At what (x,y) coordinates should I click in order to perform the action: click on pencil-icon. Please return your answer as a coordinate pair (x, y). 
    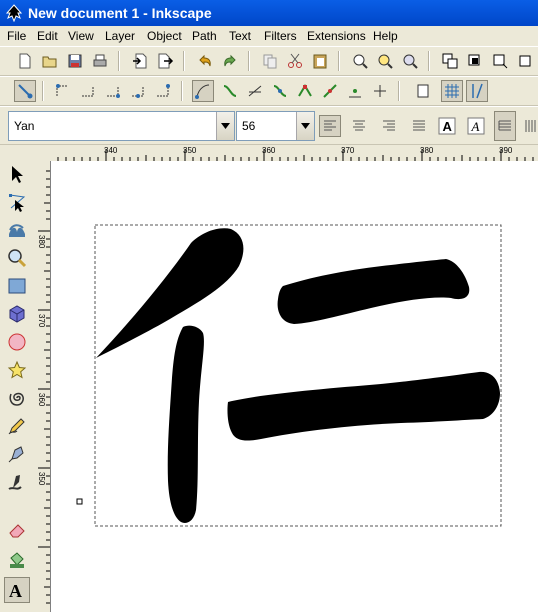
    Looking at the image, I should click on (16, 426).